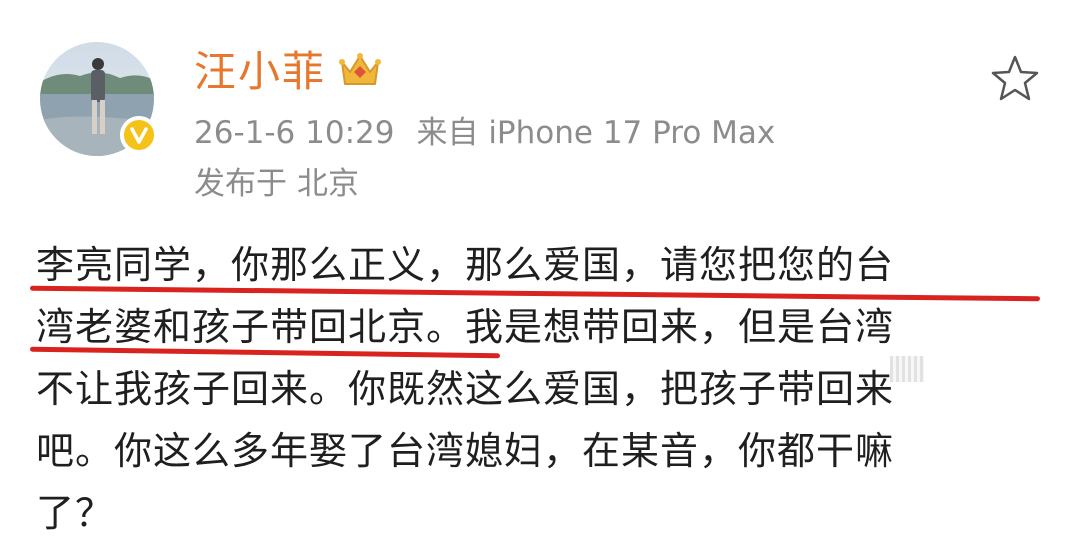  What do you see at coordinates (465, 451) in the screenshot?
I see `content-line: 吧。你这么多年娶了台湾媳妇，在某音，你都干嘛` at bounding box center [465, 451].